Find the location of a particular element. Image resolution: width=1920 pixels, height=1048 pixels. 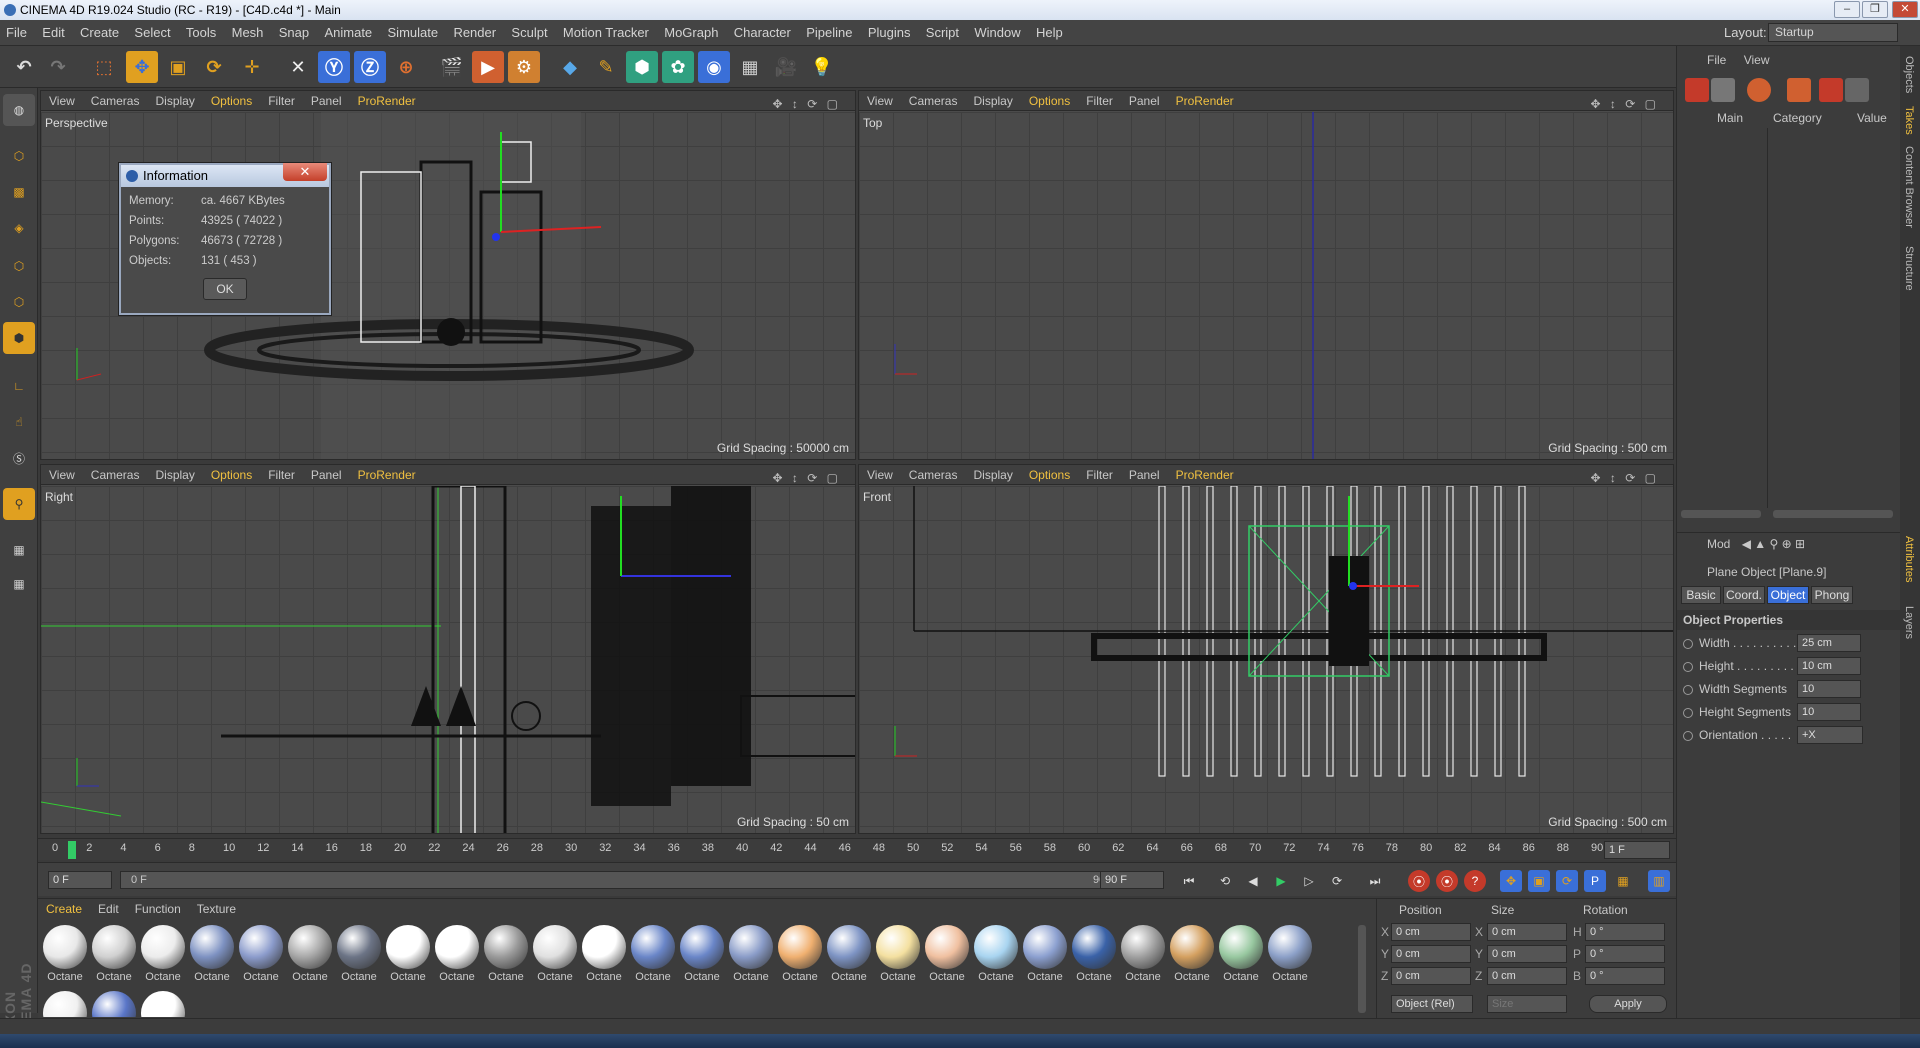

property-field: 25 cm is located at coordinates (1829, 643).